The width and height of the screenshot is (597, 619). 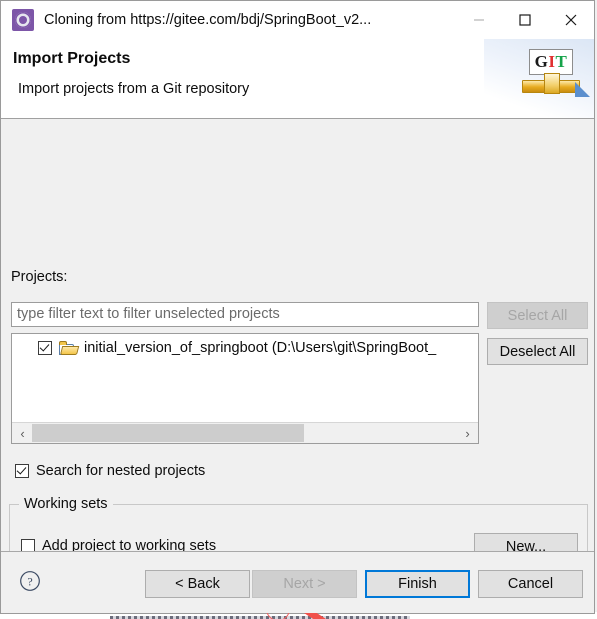 I want to click on dialog-footer: ? < Back Next > Finish Cancel, so click(x=297, y=582).